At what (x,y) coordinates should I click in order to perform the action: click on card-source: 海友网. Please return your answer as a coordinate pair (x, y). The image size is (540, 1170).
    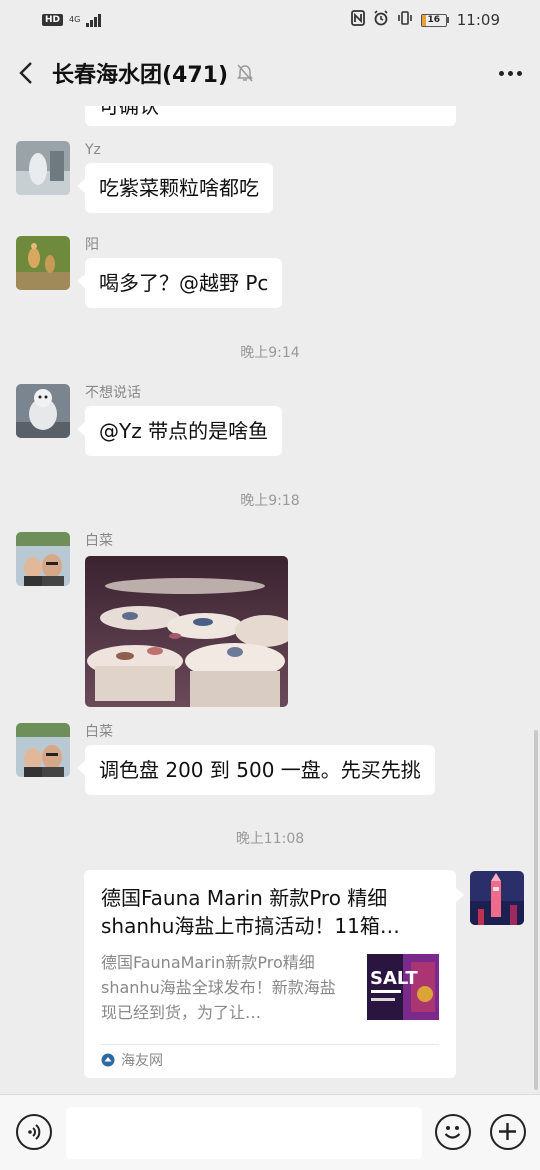
    Looking at the image, I should click on (132, 1060).